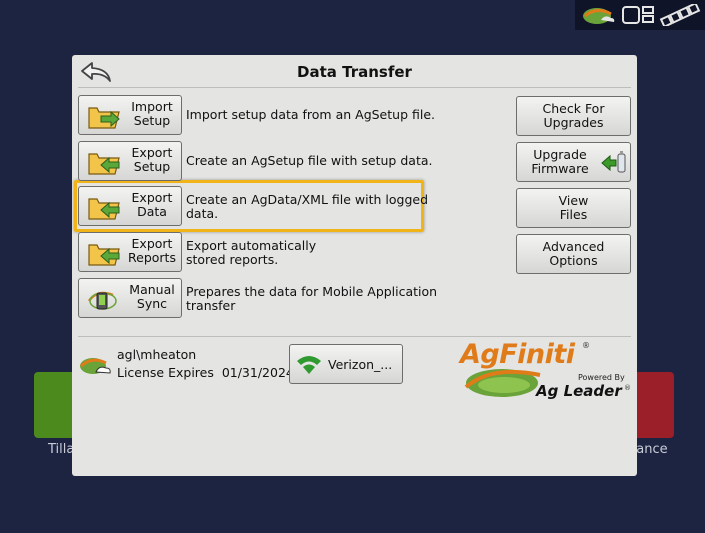 The height and width of the screenshot is (533, 705). Describe the element at coordinates (579, 391) in the screenshot. I see `ag-leader-wordmark: Ag Leader` at that location.